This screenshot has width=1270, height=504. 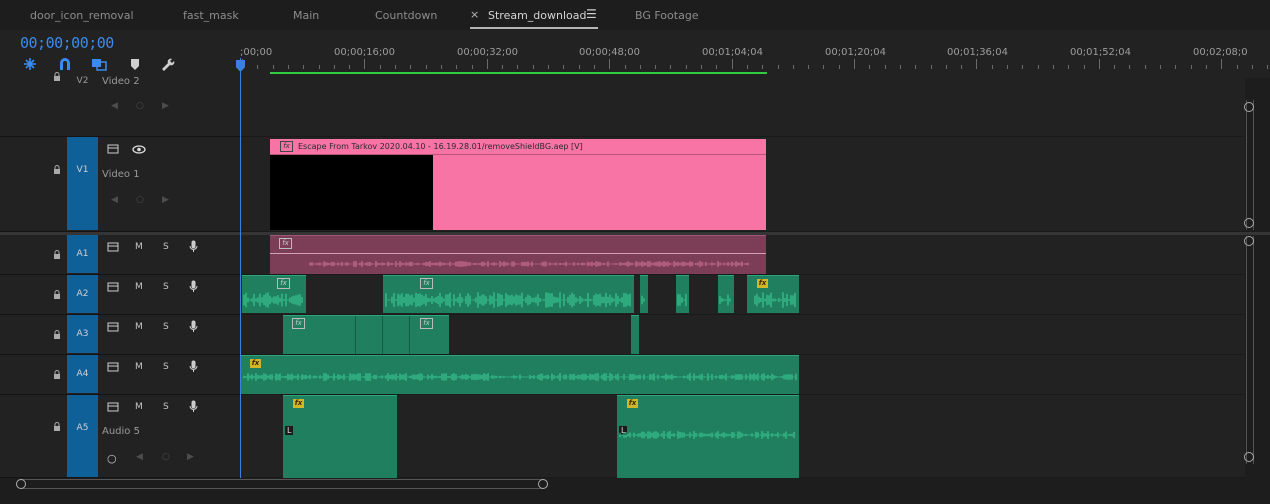 I want to click on track-lane-a1: fx, so click(x=742, y=255).